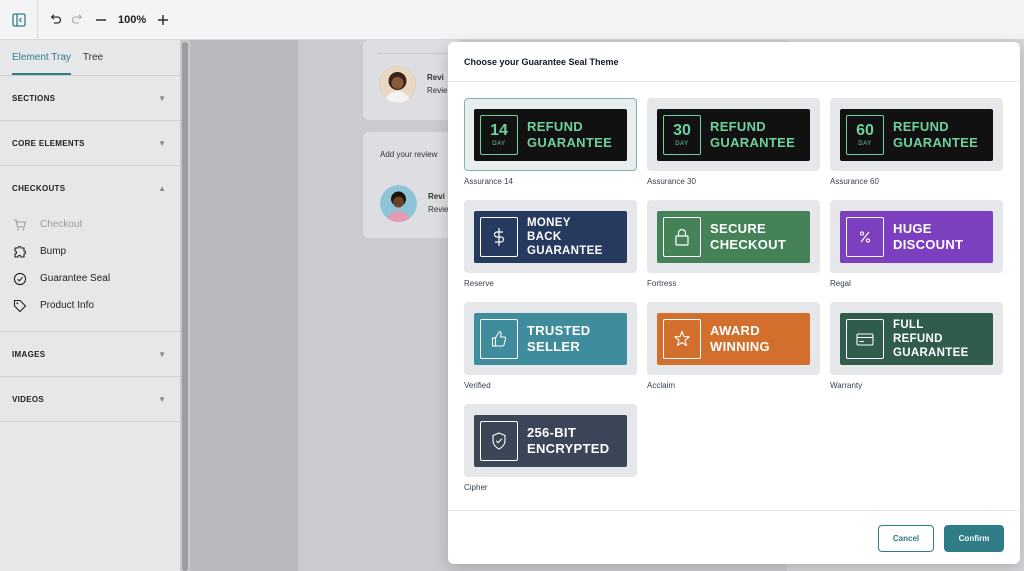 This screenshot has height=571, width=1024. What do you see at coordinates (476, 487) in the screenshot?
I see `seal-name: Cipher` at bounding box center [476, 487].